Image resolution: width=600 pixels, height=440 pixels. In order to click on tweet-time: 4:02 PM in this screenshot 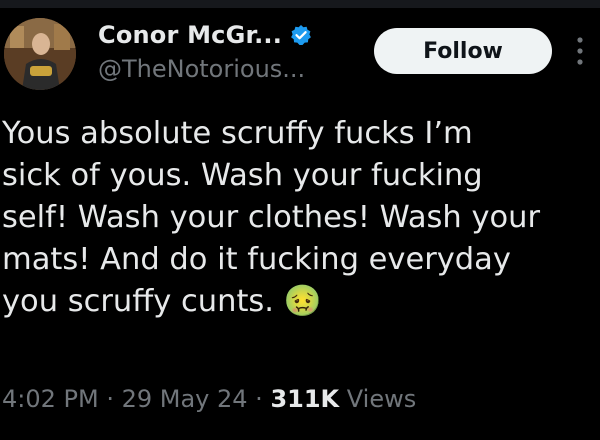, I will do `click(50, 399)`.